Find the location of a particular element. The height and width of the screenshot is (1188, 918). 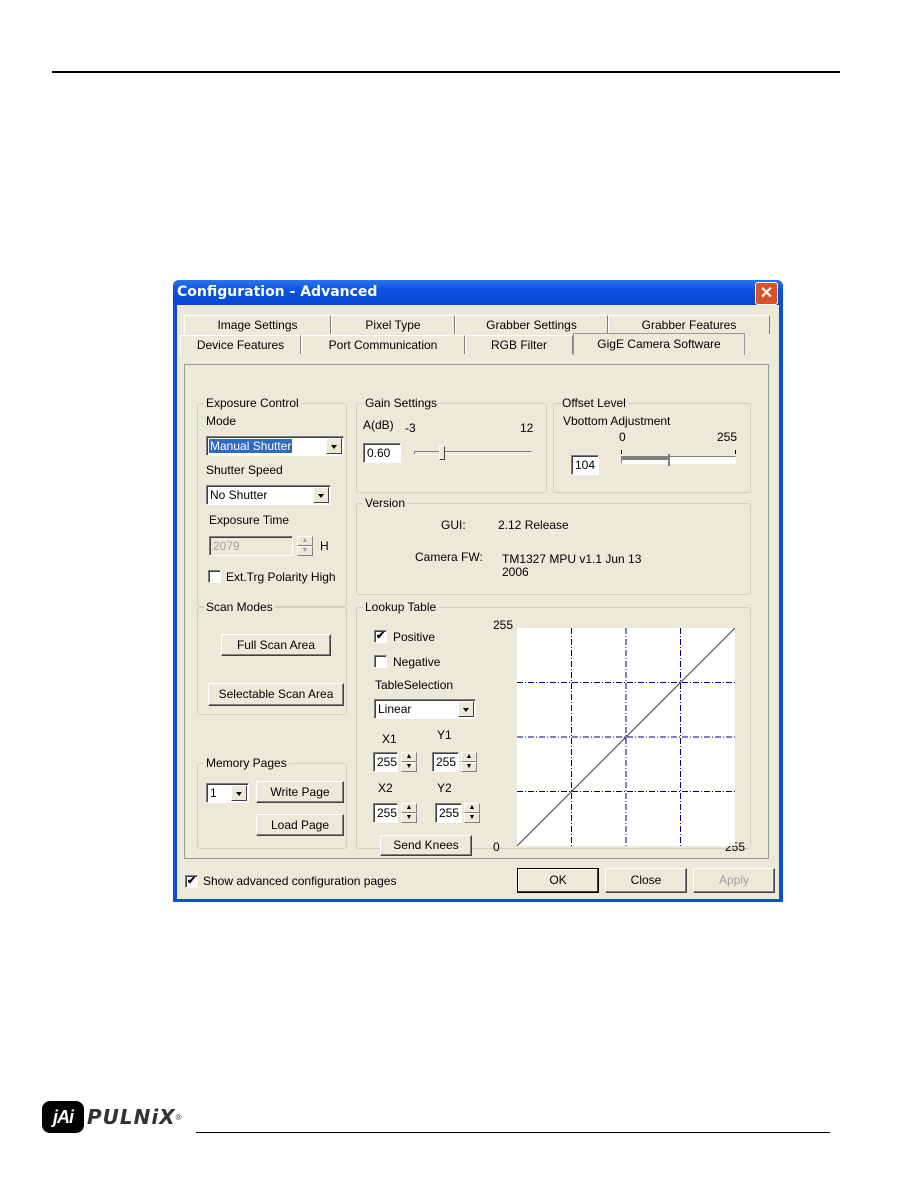

tab-device-features: Device Features is located at coordinates (240, 344).